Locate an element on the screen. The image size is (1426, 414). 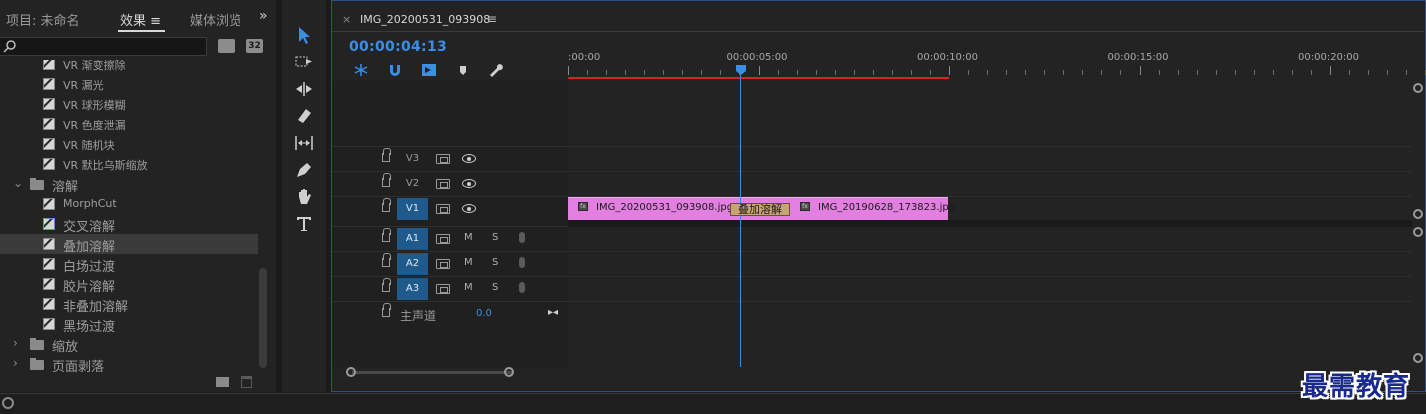
effect-item: VR 色度泄漏 is located at coordinates (129, 124).